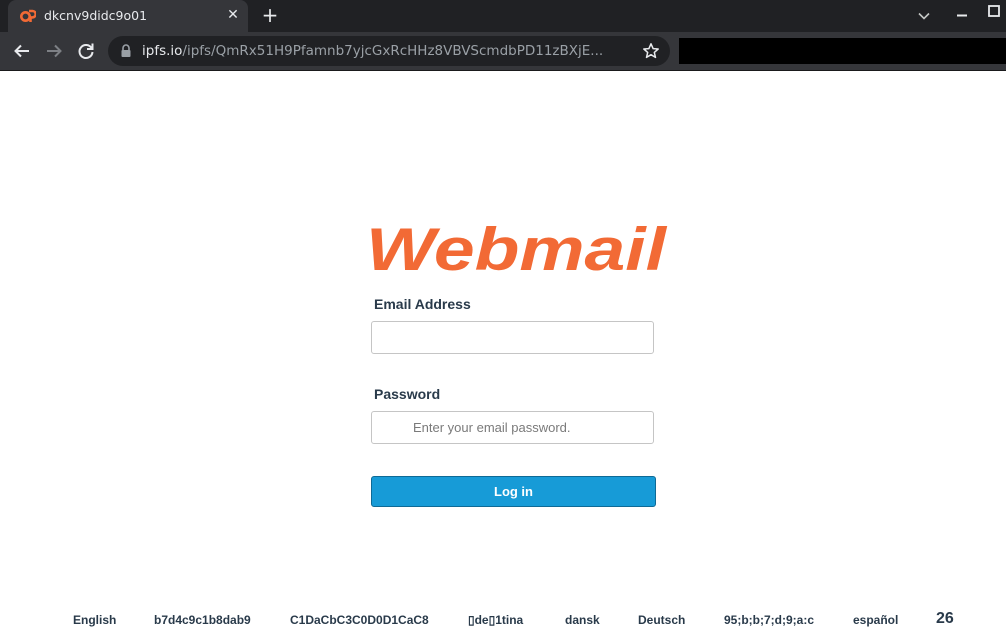 The height and width of the screenshot is (638, 1006). I want to click on language-link: b7d4c9c1b8dab9, so click(202, 620).